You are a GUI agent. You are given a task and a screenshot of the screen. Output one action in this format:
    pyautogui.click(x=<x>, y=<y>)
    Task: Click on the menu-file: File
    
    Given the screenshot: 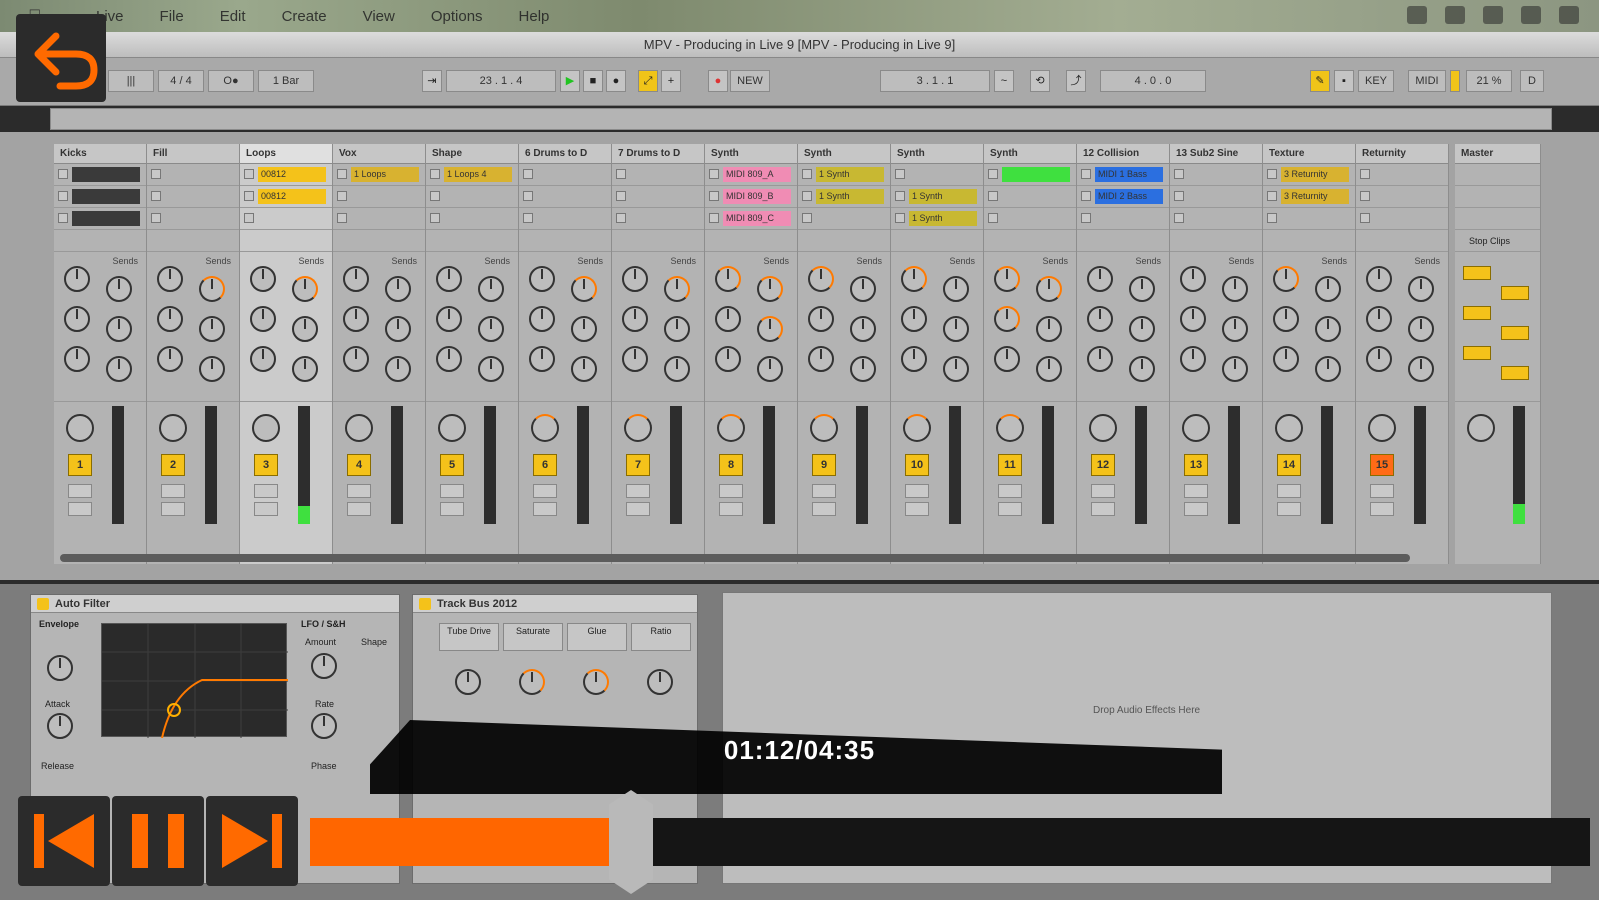 What is the action you would take?
    pyautogui.click(x=172, y=16)
    